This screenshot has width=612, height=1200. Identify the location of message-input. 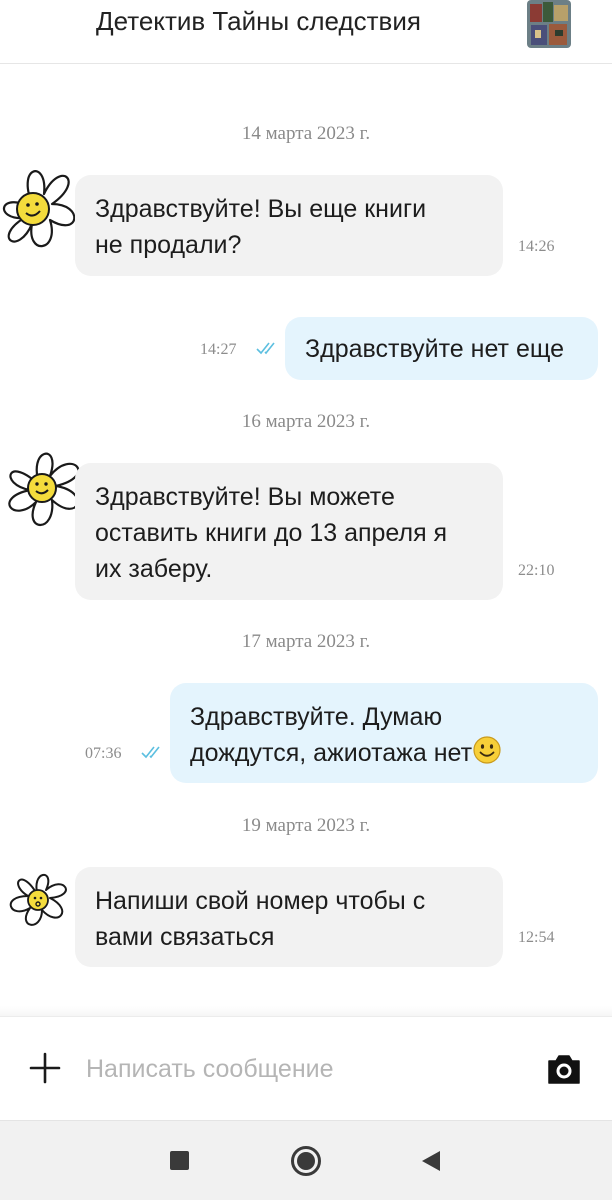
(296, 1069).